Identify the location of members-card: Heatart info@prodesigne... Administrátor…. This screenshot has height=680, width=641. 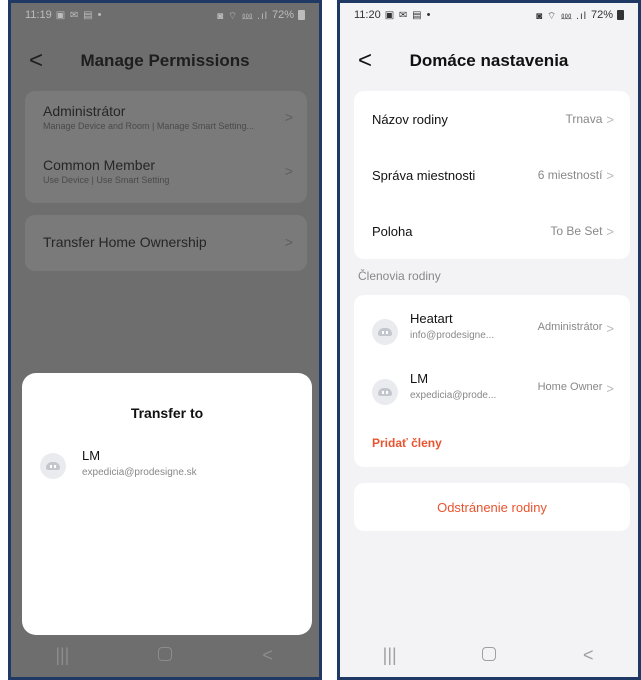
(492, 381).